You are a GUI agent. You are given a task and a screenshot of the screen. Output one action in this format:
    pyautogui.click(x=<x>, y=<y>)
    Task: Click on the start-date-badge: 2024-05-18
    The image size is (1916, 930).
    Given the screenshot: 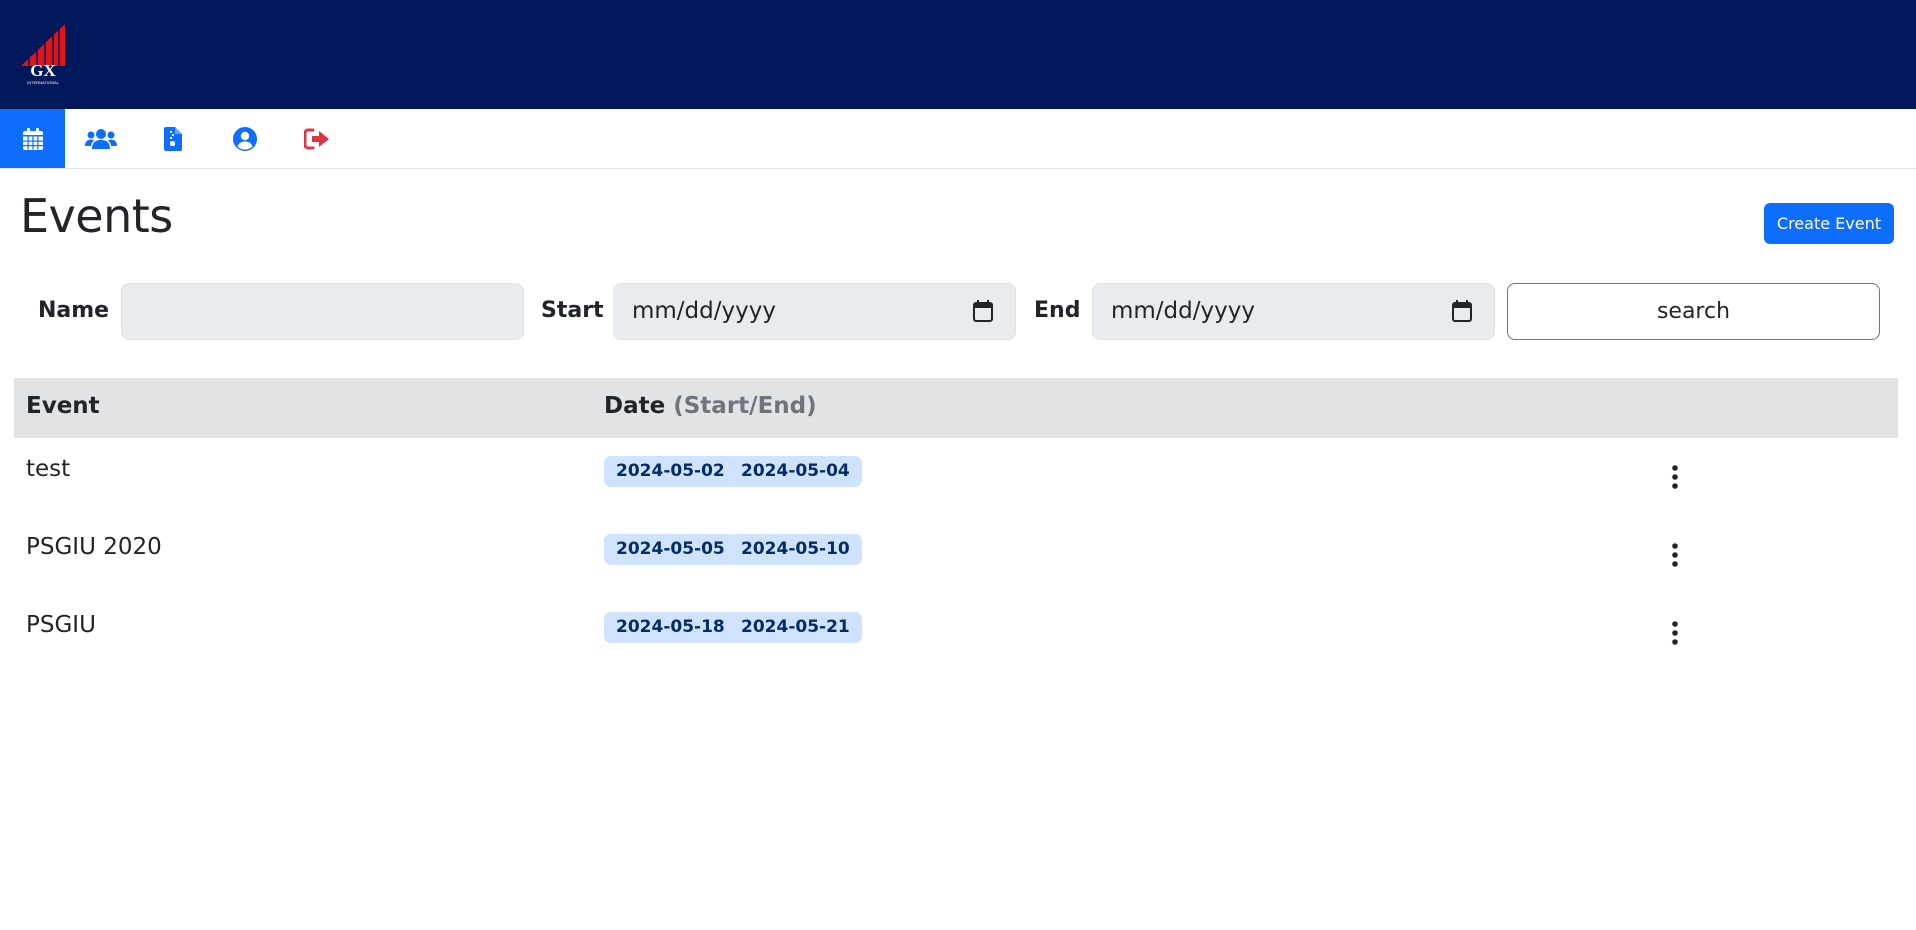 What is the action you would take?
    pyautogui.click(x=670, y=627)
    